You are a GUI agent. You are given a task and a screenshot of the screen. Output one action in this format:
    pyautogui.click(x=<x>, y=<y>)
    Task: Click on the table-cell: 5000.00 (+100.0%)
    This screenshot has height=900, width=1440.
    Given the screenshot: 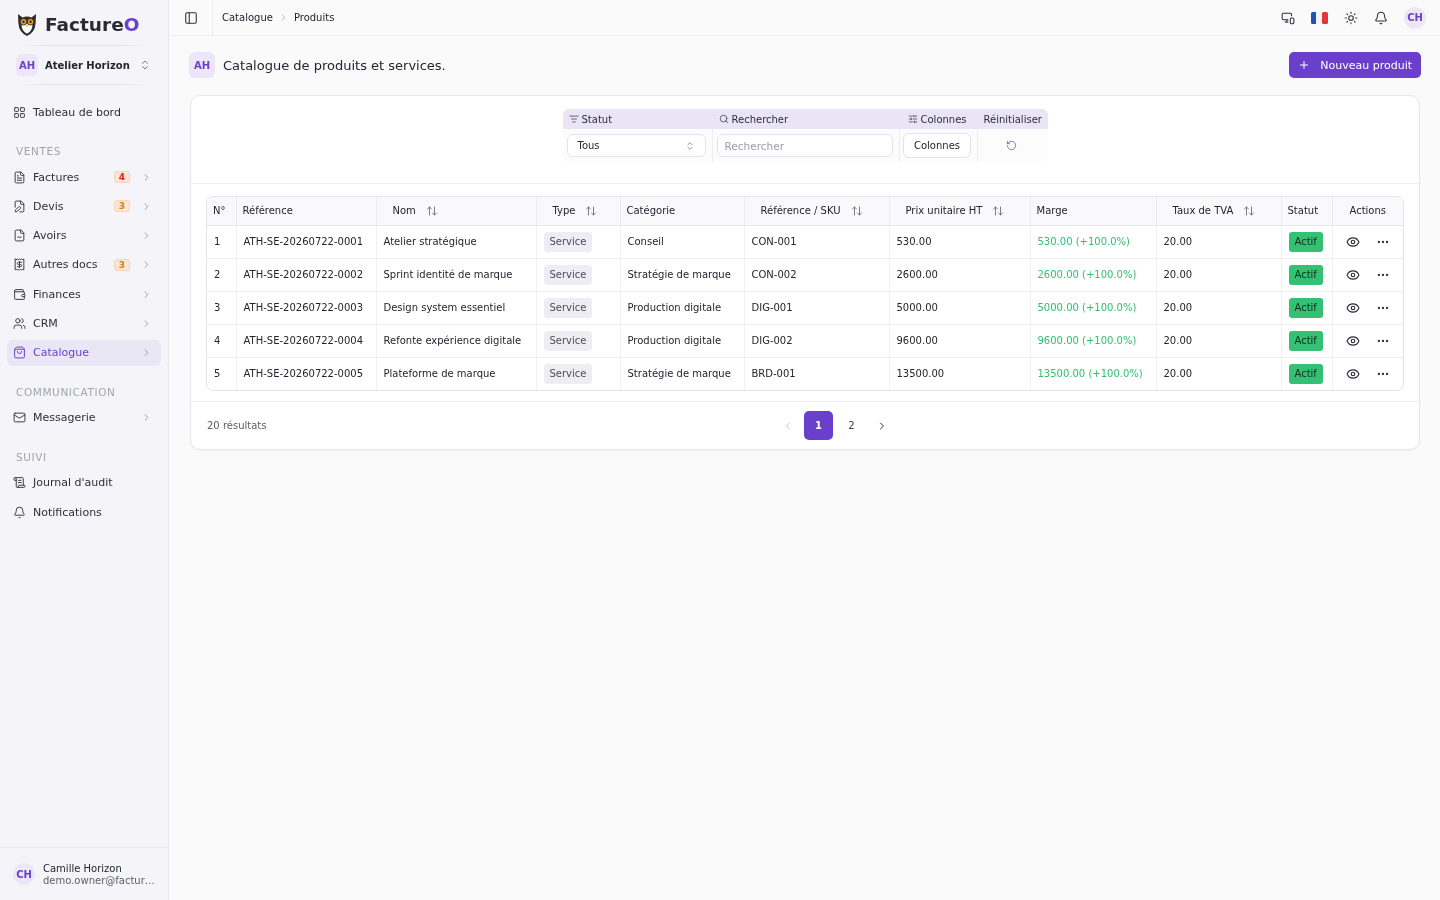 What is the action you would take?
    pyautogui.click(x=1093, y=307)
    